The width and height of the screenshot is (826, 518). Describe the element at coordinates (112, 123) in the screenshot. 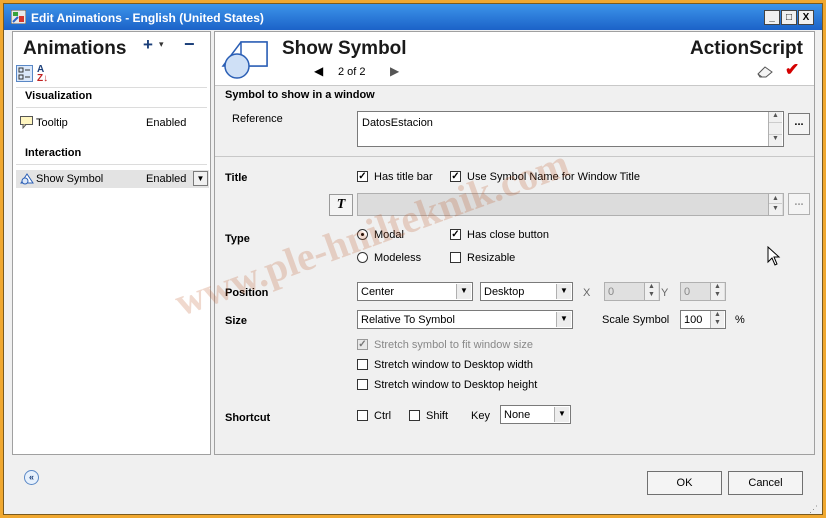

I see `animation-item-tooltip: Tooltip Enabled` at that location.